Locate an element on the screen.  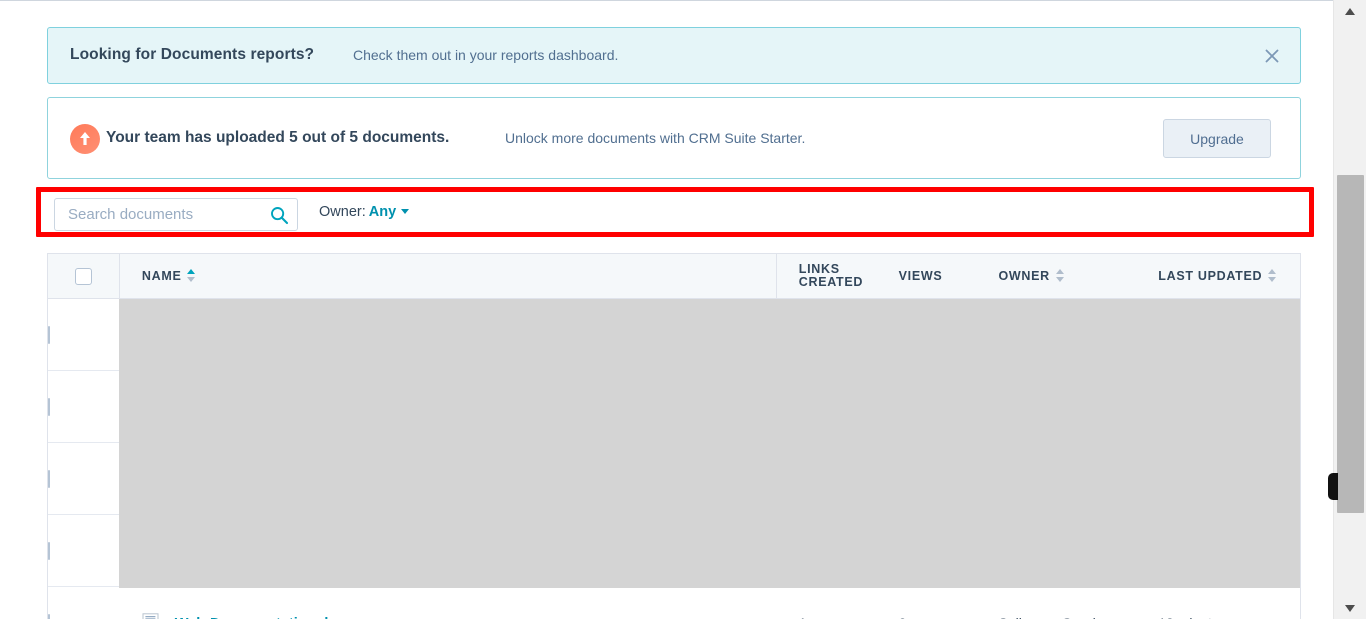
scroll-up-arrow-icon is located at coordinates (1350, 11).